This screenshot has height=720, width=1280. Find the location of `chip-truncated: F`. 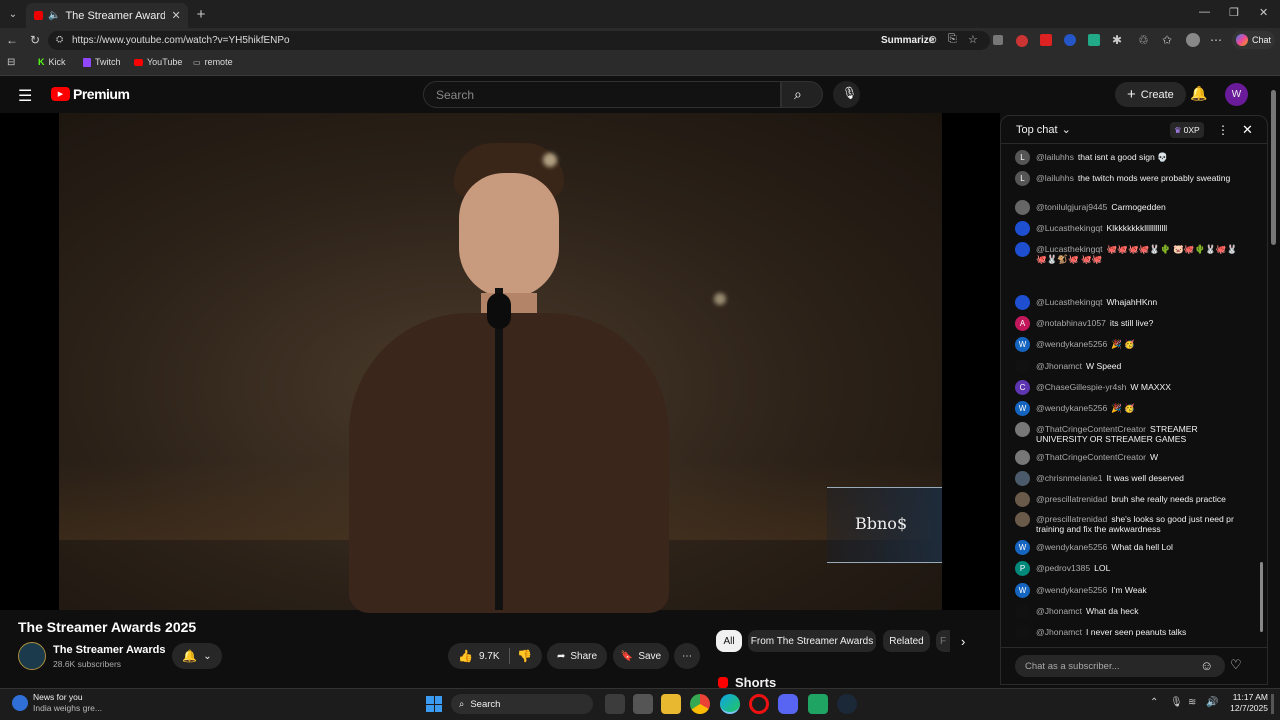

chip-truncated: F is located at coordinates (943, 641).